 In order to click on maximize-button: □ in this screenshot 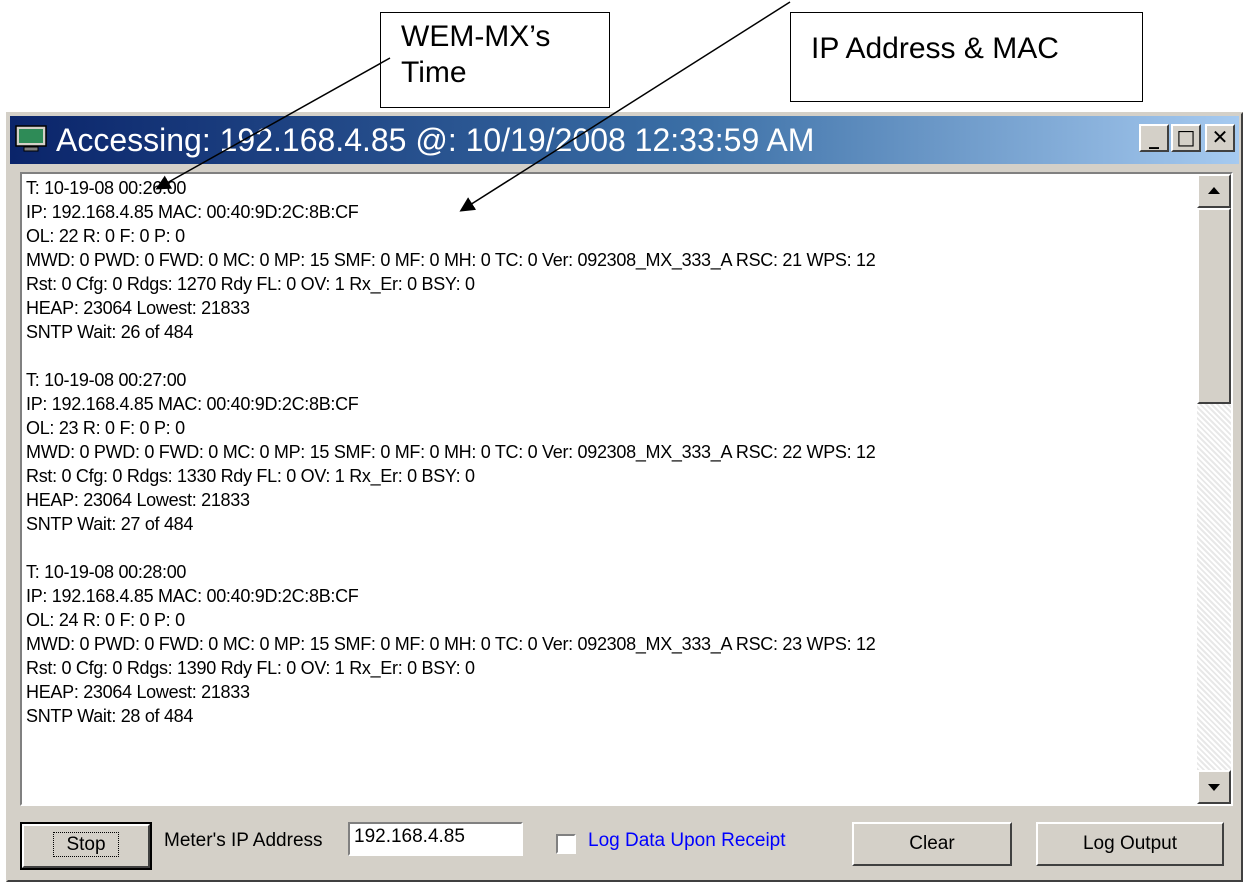, I will do `click(1186, 138)`.